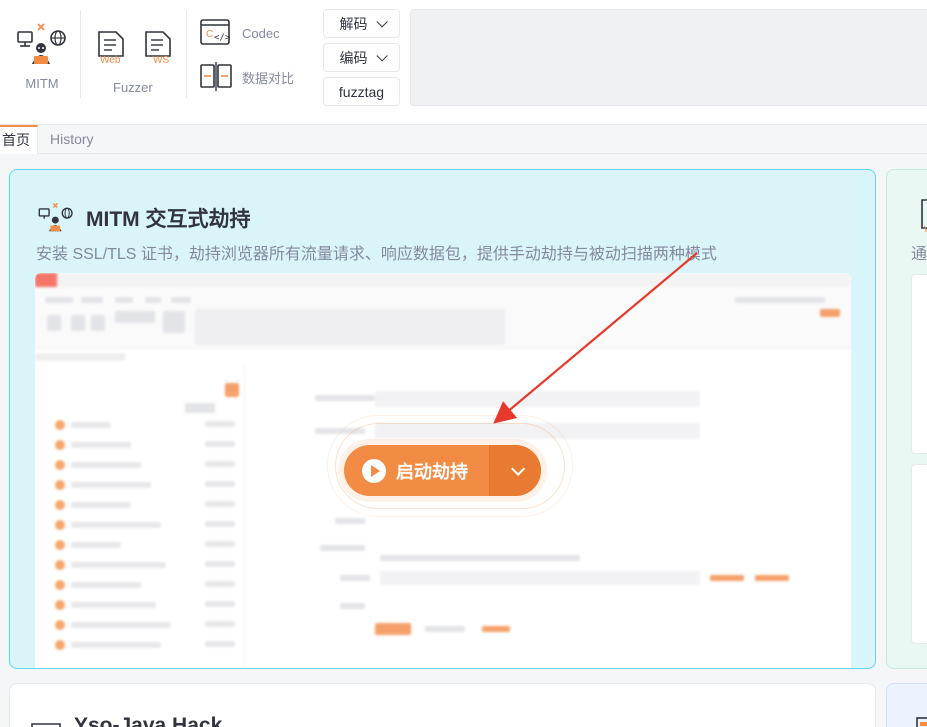  What do you see at coordinates (161, 60) in the screenshot?
I see `svg-text: WS` at bounding box center [161, 60].